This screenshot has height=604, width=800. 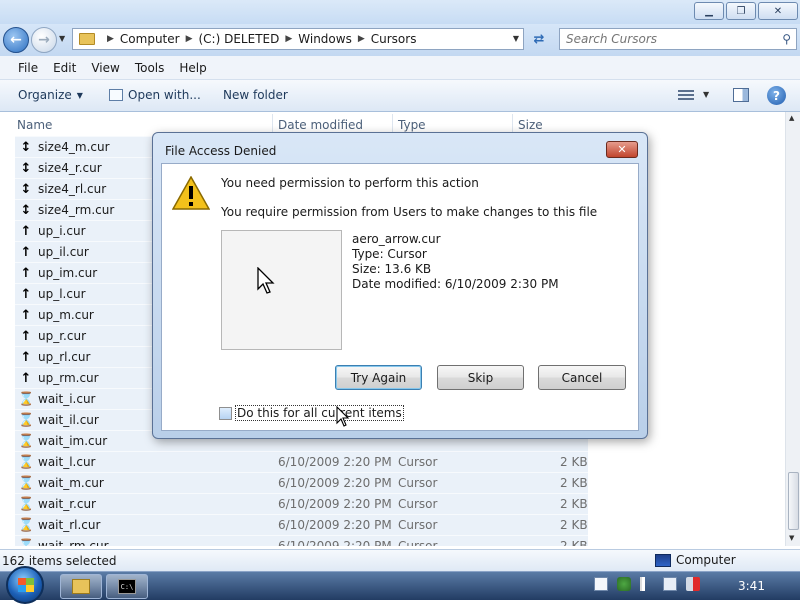 I want to click on menu-view: View, so click(x=109, y=68).